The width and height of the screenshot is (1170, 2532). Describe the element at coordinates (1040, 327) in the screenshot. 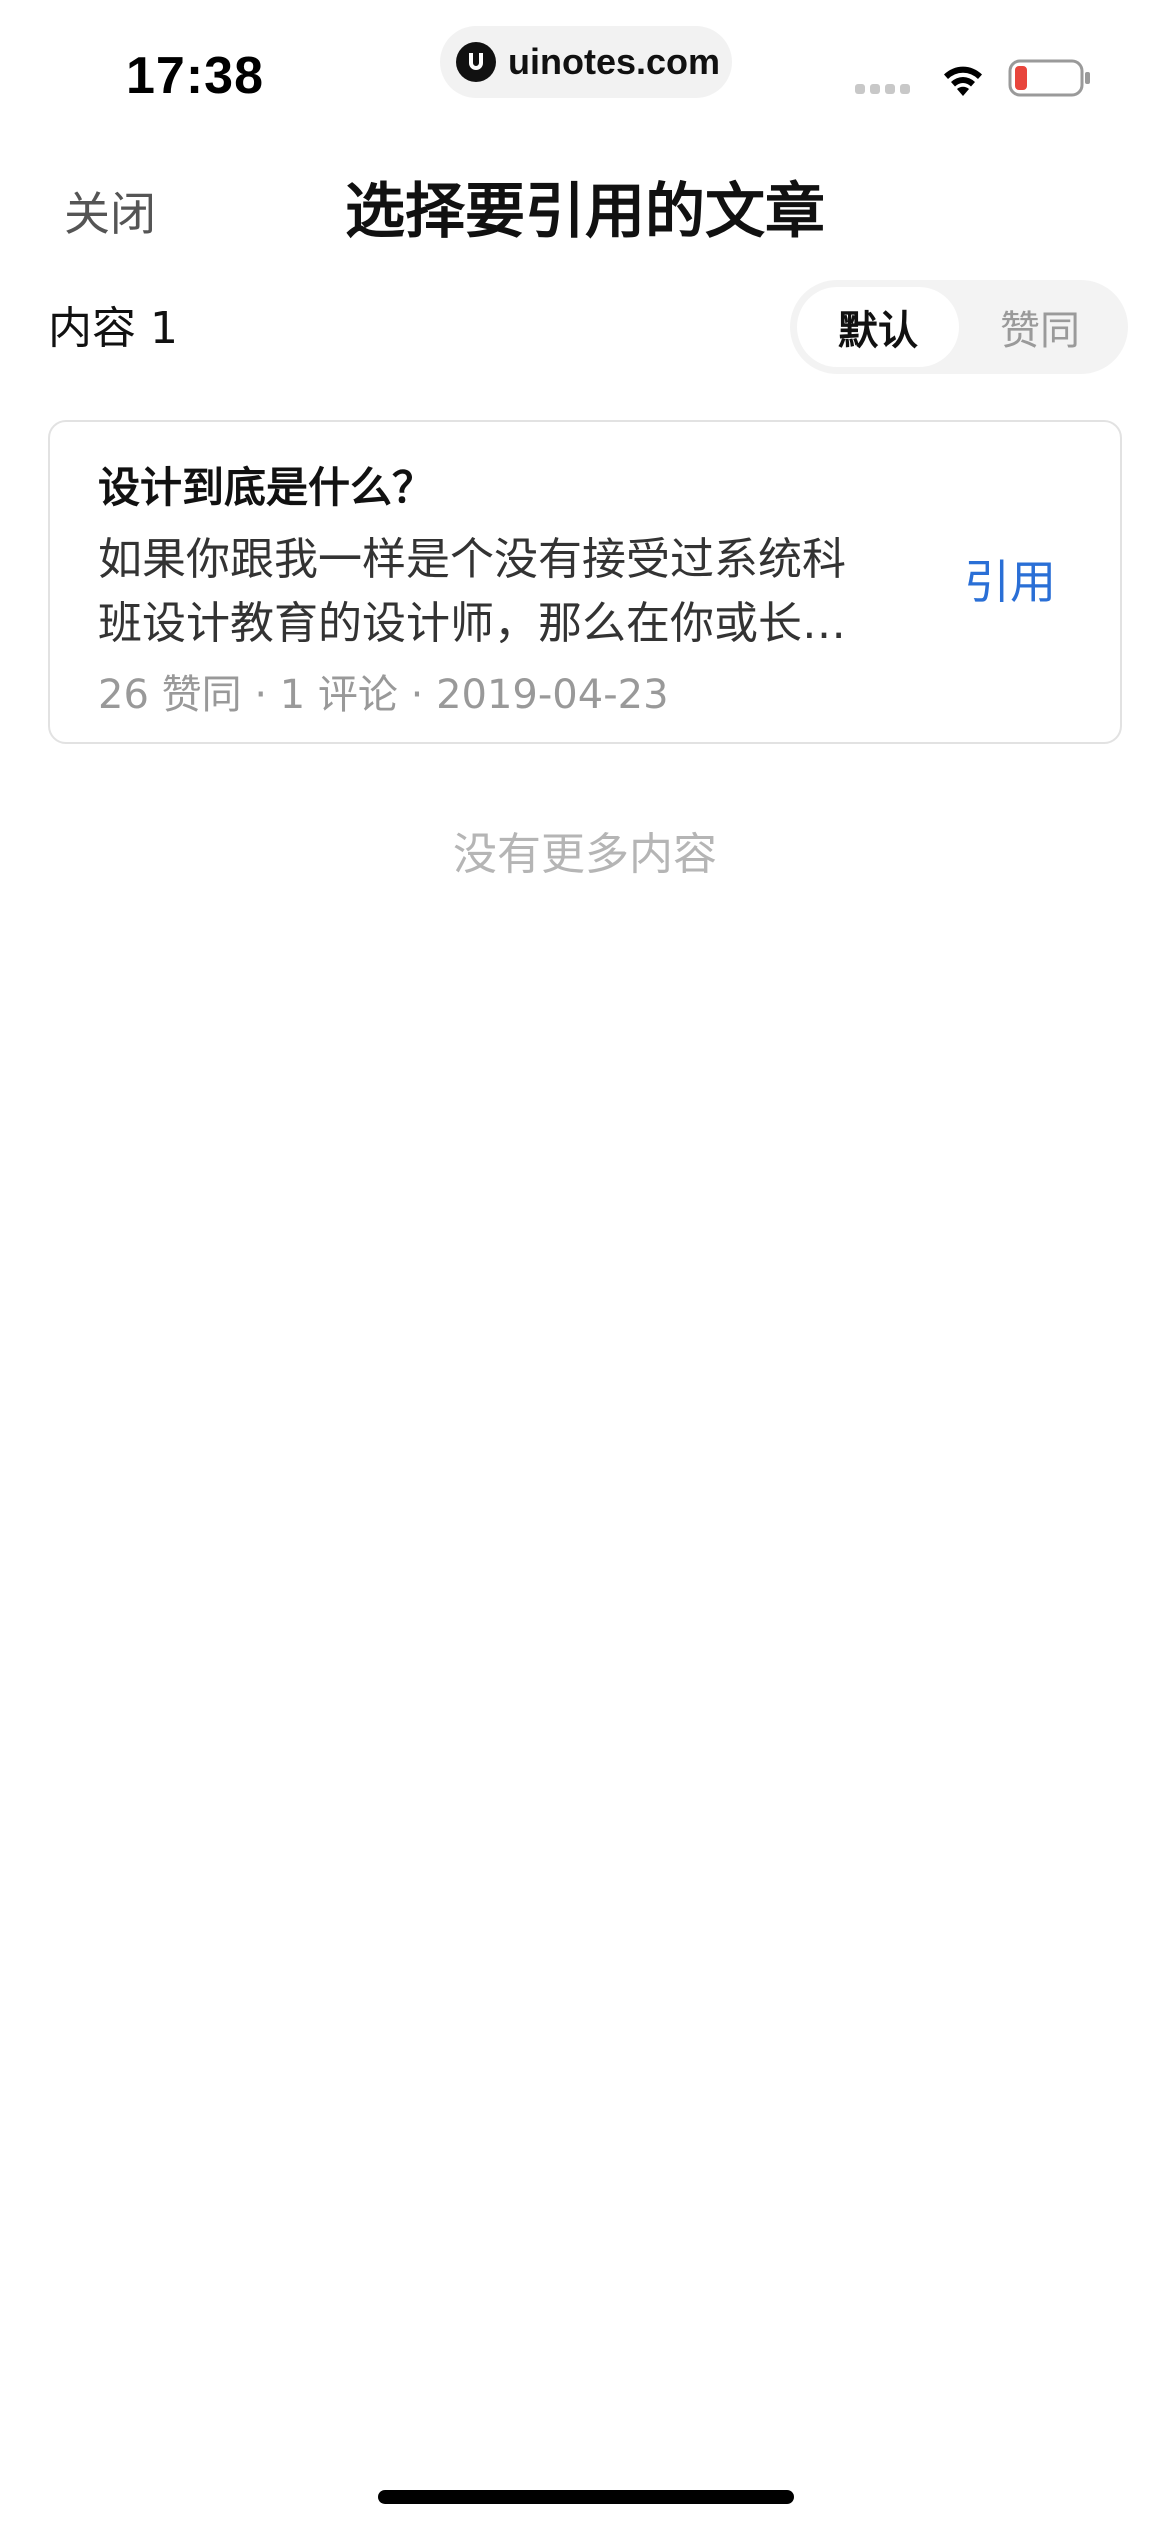

I see `sort-option-upvotes: 赞同` at that location.